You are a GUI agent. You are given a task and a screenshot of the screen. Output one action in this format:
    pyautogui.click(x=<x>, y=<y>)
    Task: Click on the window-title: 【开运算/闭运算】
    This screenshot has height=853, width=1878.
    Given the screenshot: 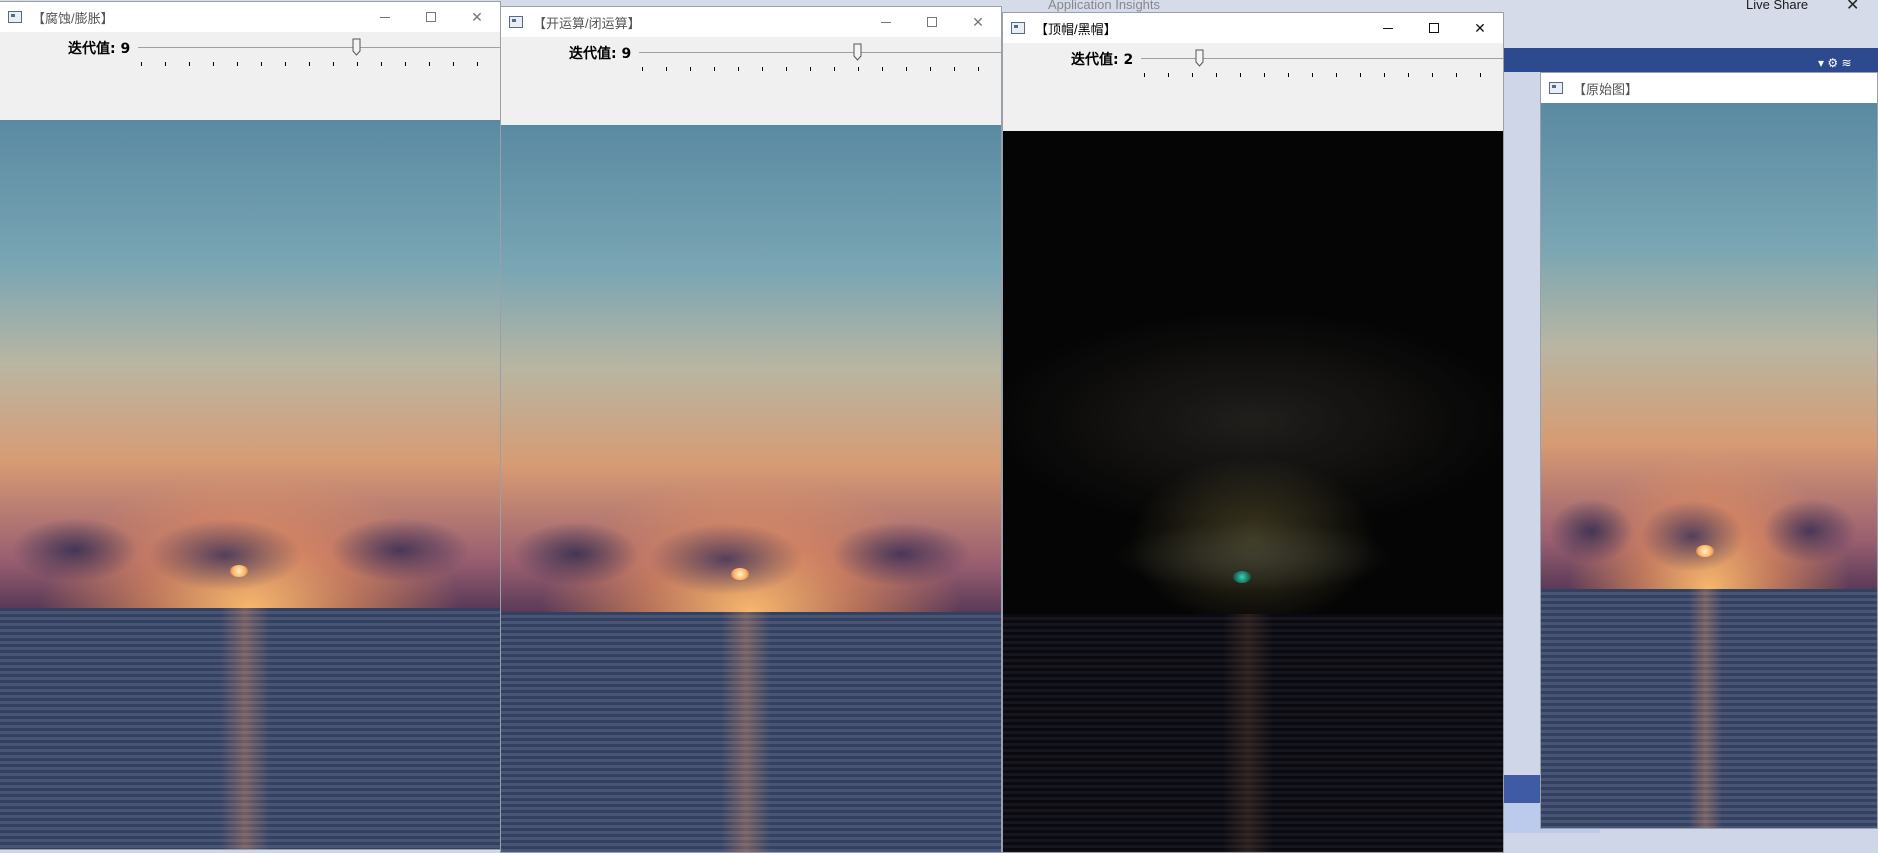 What is the action you would take?
    pyautogui.click(x=587, y=23)
    